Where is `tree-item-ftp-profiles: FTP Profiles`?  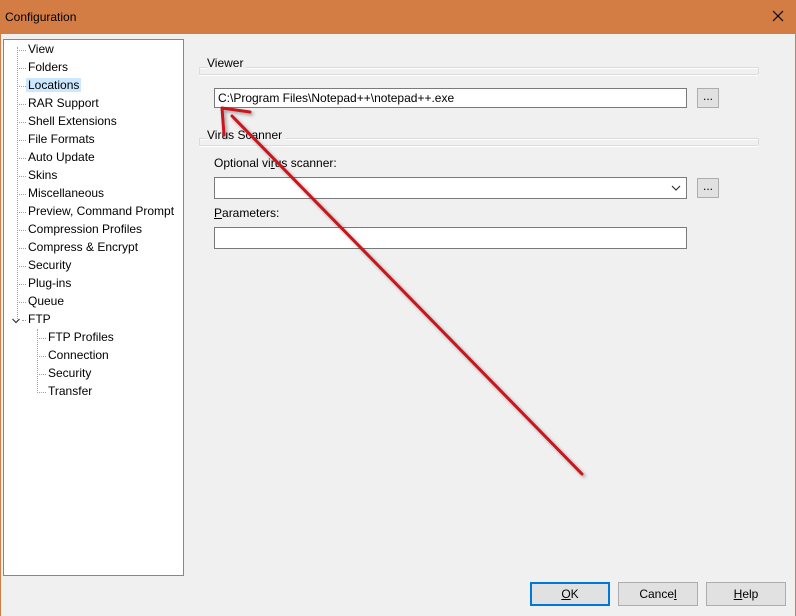 tree-item-ftp-profiles: FTP Profiles is located at coordinates (81, 337).